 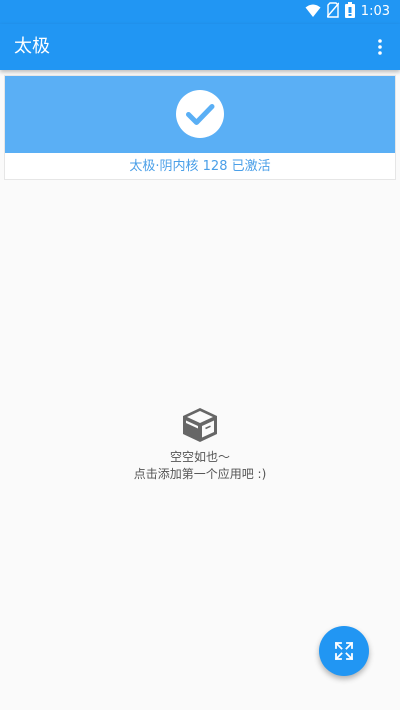 I want to click on overflow-menu-button, so click(x=380, y=47).